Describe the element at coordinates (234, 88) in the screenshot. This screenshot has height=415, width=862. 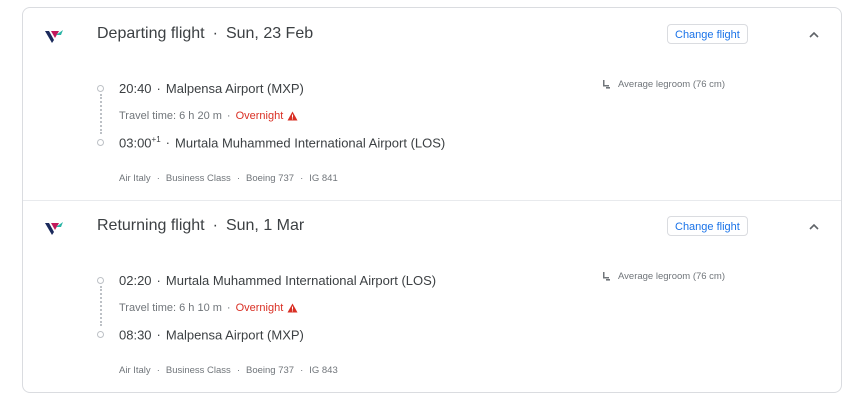
I see `departure-airport: Malpensa Airport (MXP)` at that location.